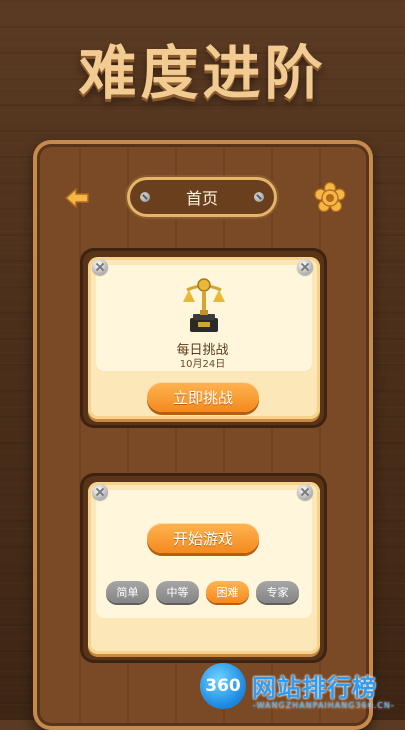  I want to click on watermark-text: 网站排行榜, so click(314, 688).